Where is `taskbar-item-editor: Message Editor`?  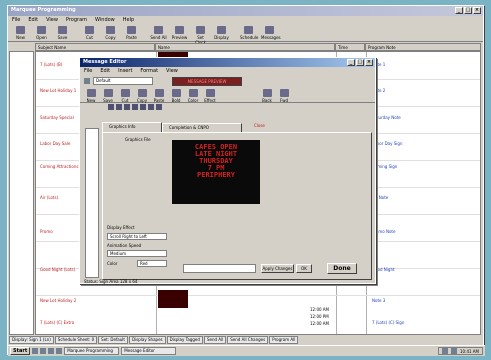
taskbar-item-editor: Message Editor is located at coordinates (149, 351).